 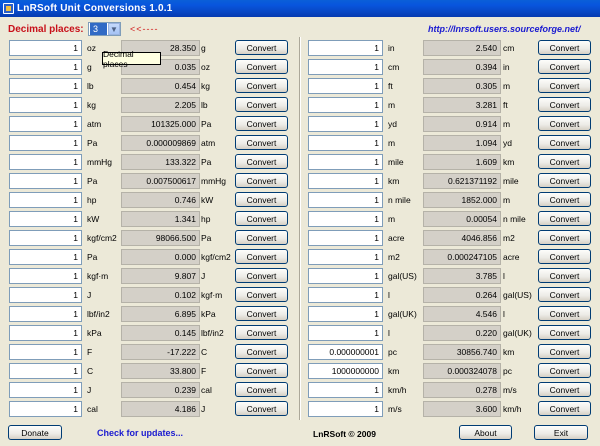 I want to click on from-unit-label: J, so click(x=89, y=390).